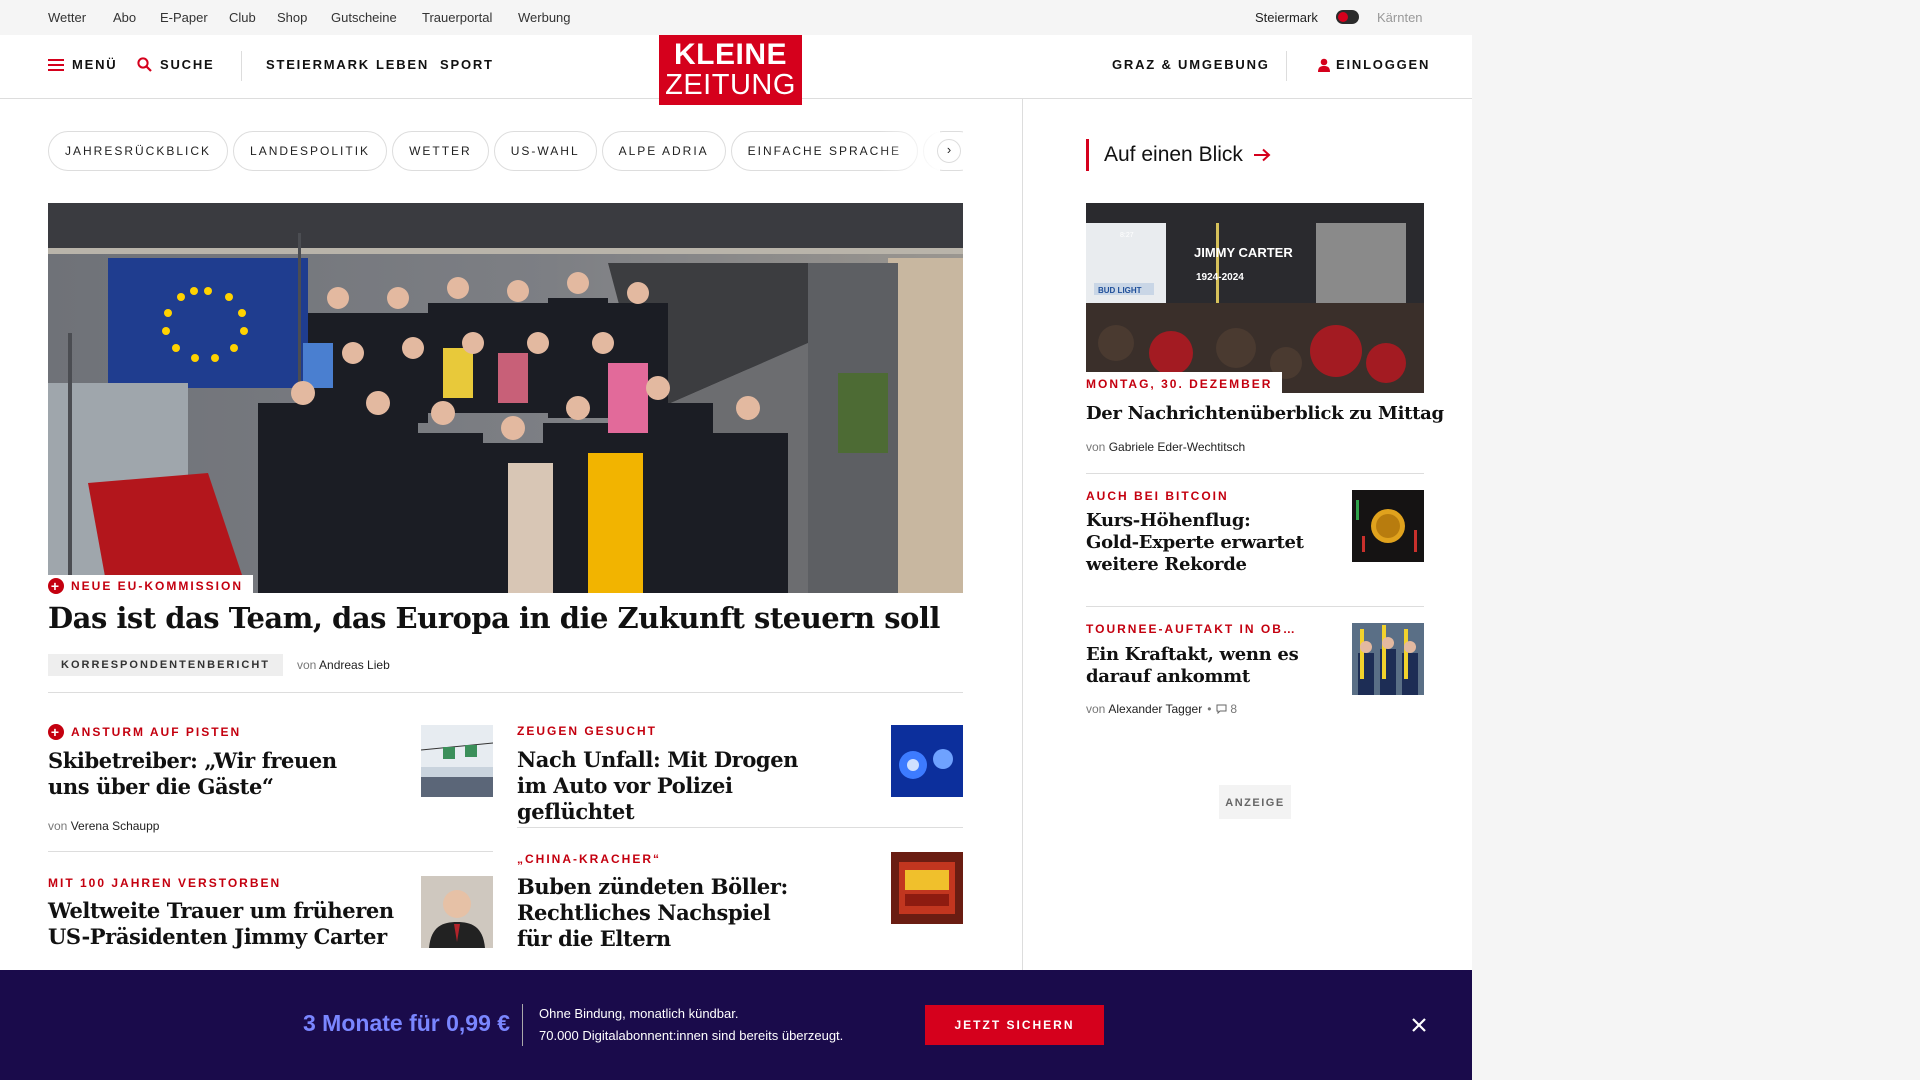 The image size is (1920, 1080). Describe the element at coordinates (242, 17) in the screenshot. I see `util-link-club: Club` at that location.